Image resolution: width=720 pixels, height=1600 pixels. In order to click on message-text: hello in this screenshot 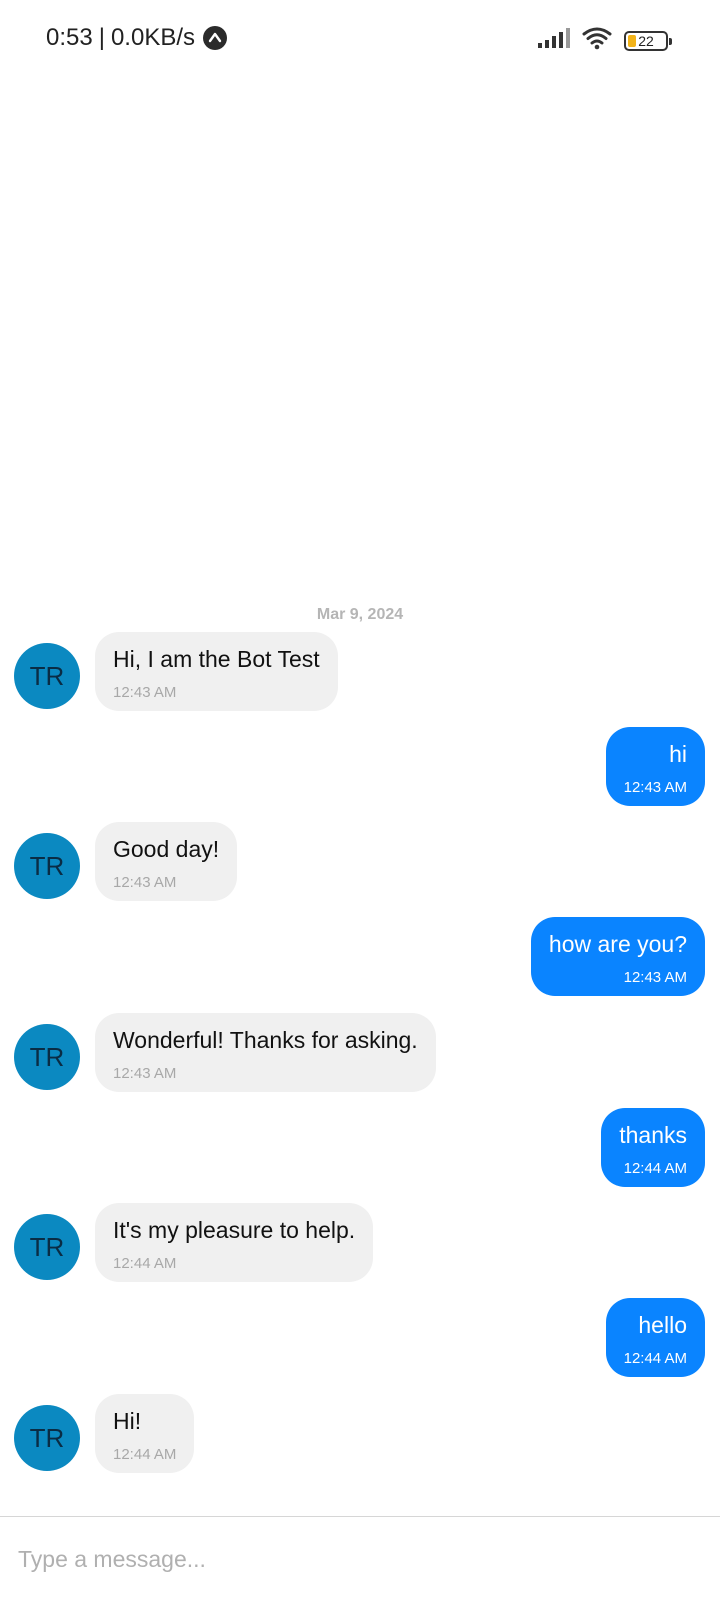, I will do `click(662, 1325)`.